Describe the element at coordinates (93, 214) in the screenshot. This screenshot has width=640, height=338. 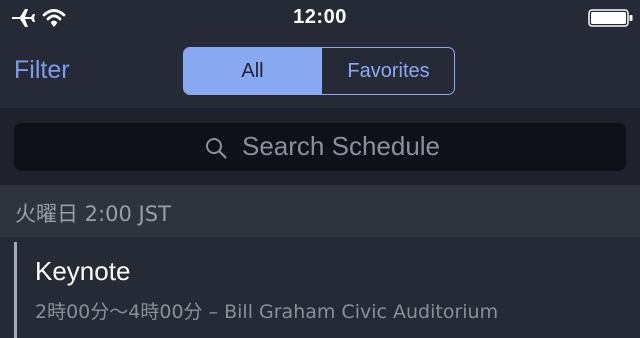
I see `section-title: 火曜日 2:00 JST` at that location.